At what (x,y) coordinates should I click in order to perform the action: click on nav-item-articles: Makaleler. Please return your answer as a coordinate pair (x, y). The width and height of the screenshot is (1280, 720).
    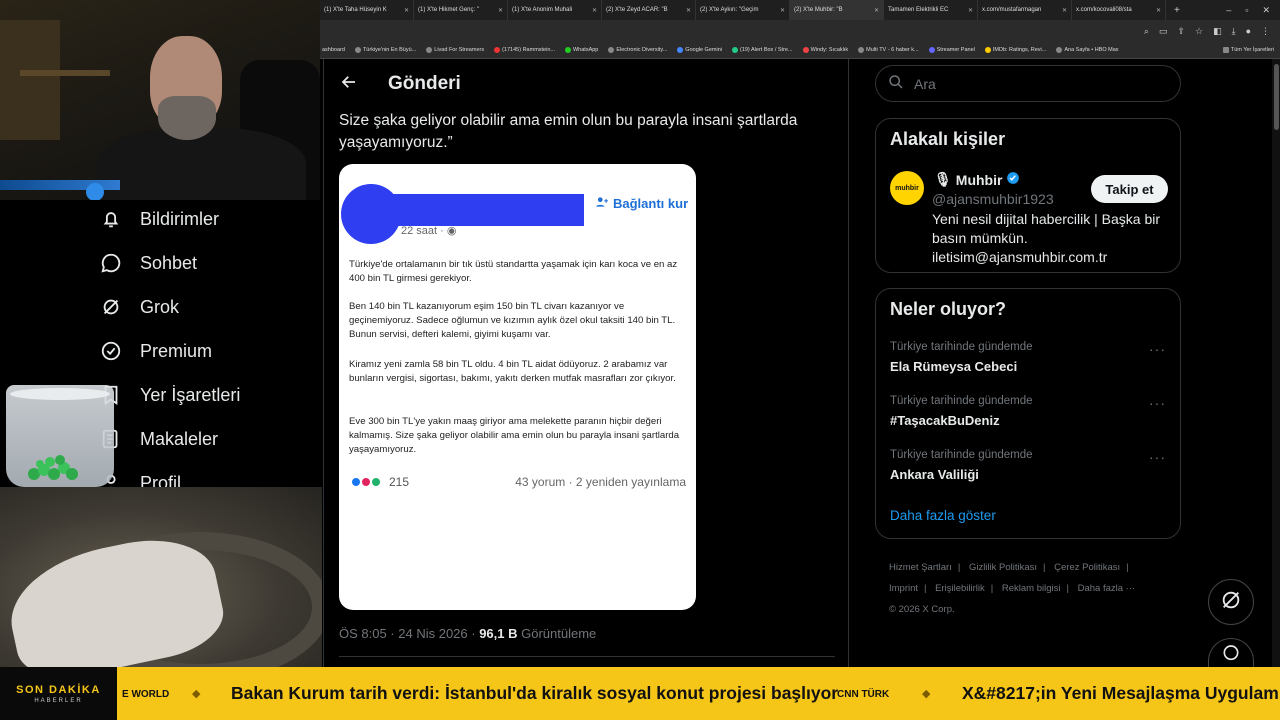
    Looking at the image, I should click on (159, 439).